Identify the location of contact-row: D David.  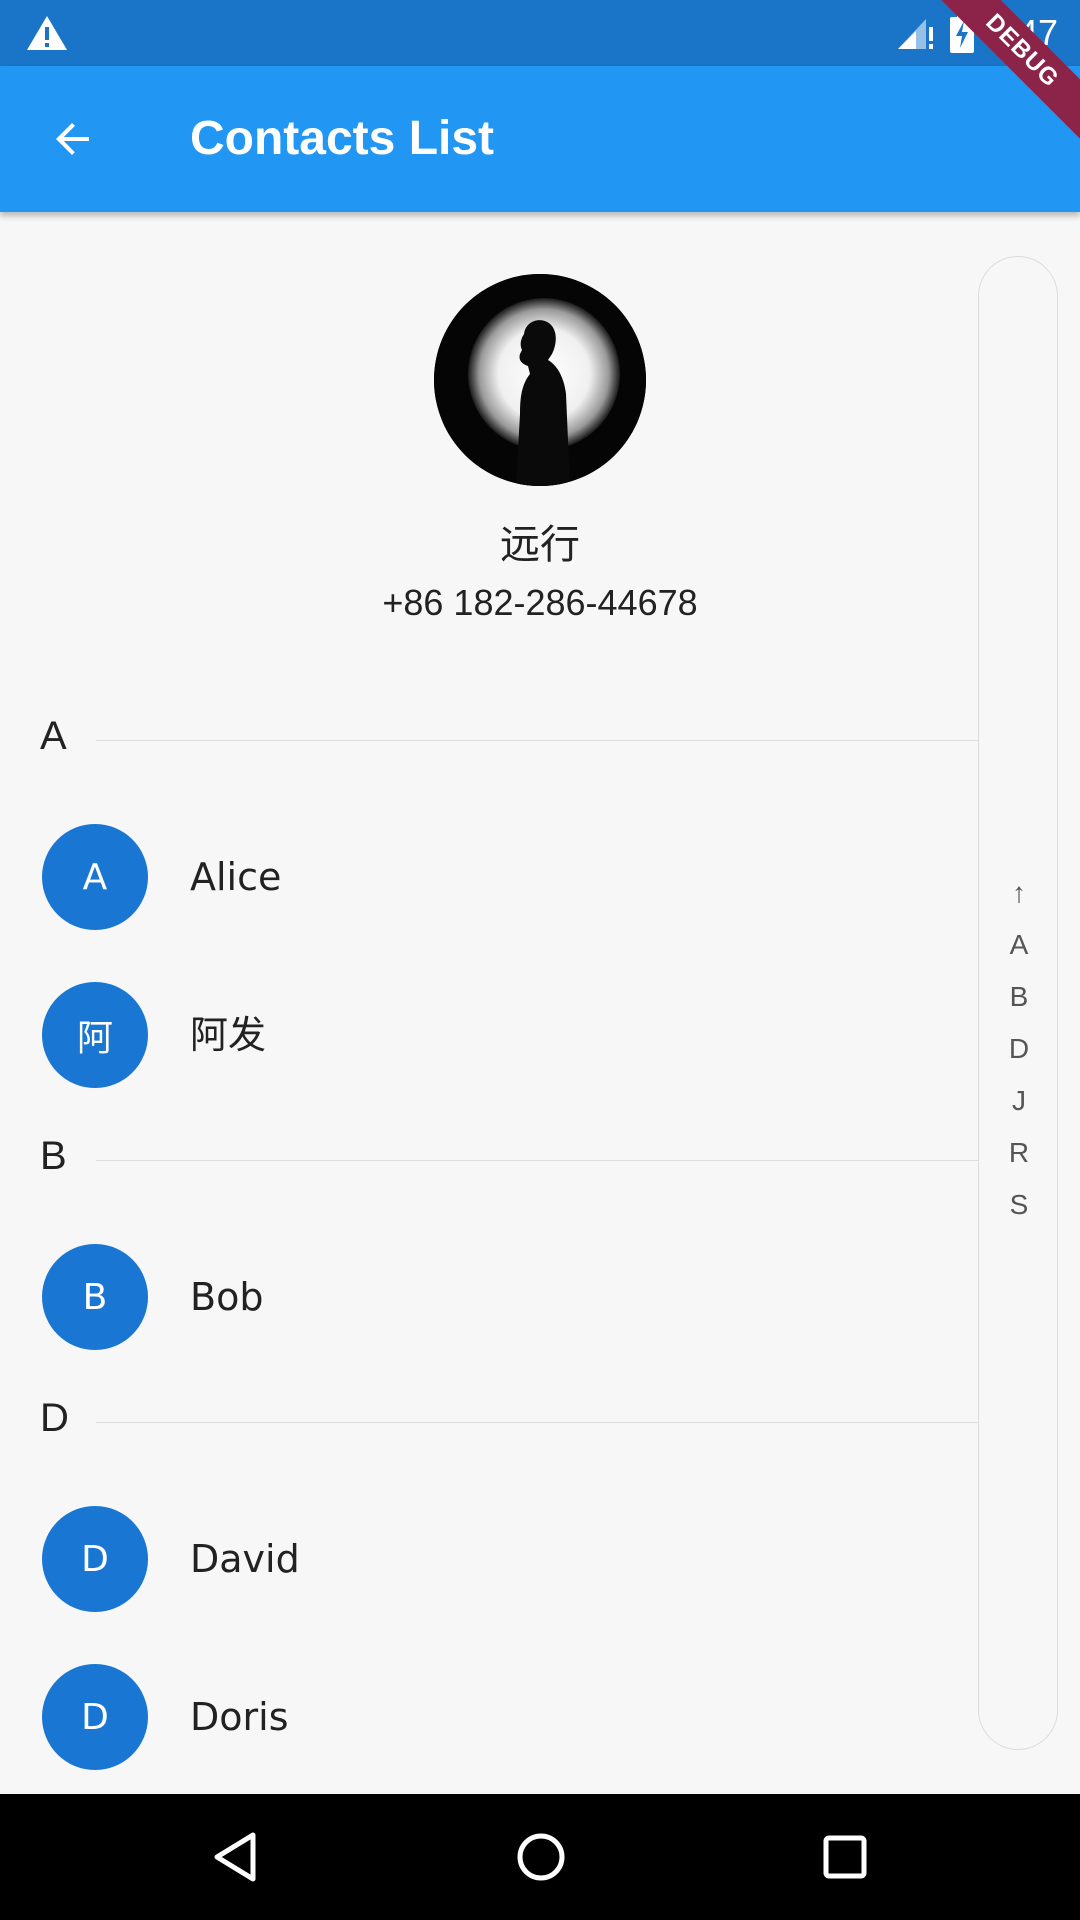
(489, 1559).